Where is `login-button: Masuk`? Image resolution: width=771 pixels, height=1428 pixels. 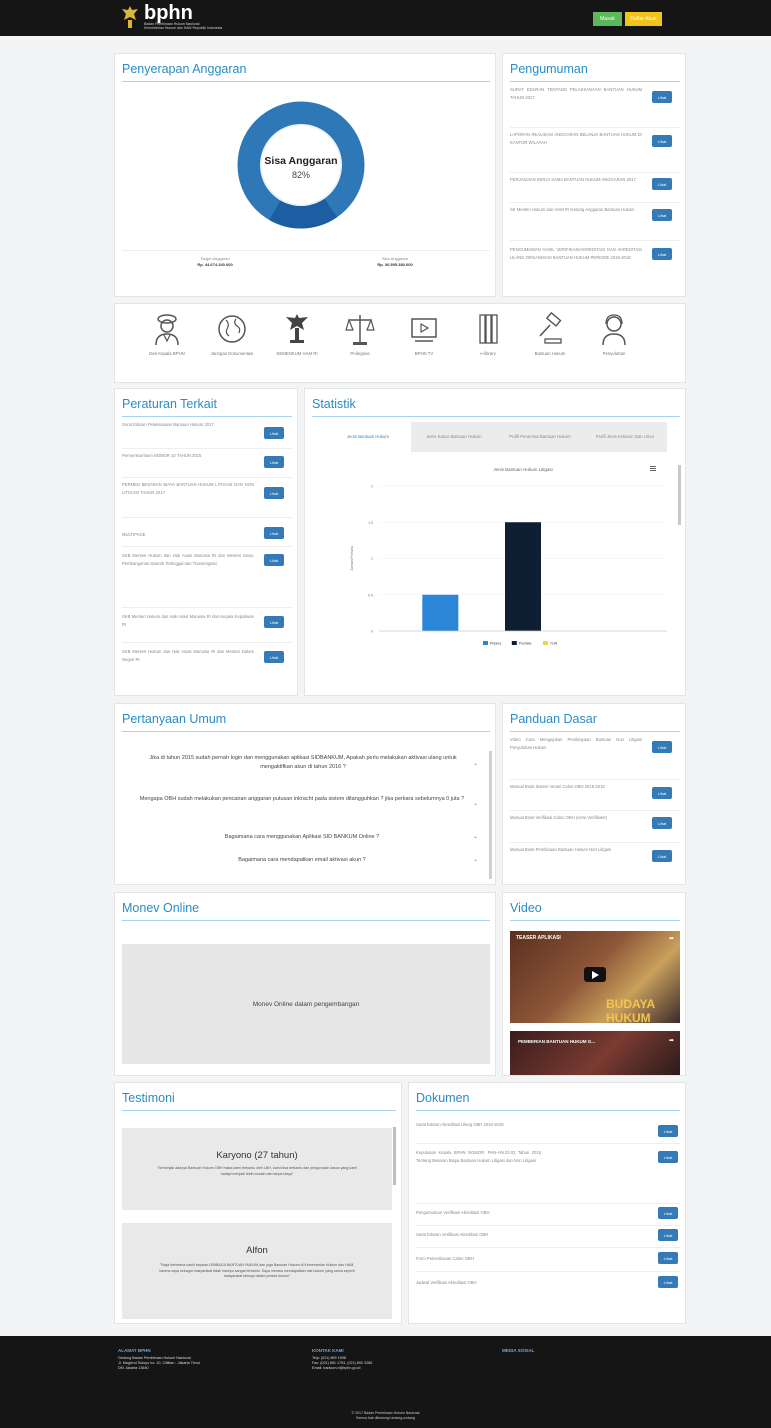 login-button: Masuk is located at coordinates (607, 19).